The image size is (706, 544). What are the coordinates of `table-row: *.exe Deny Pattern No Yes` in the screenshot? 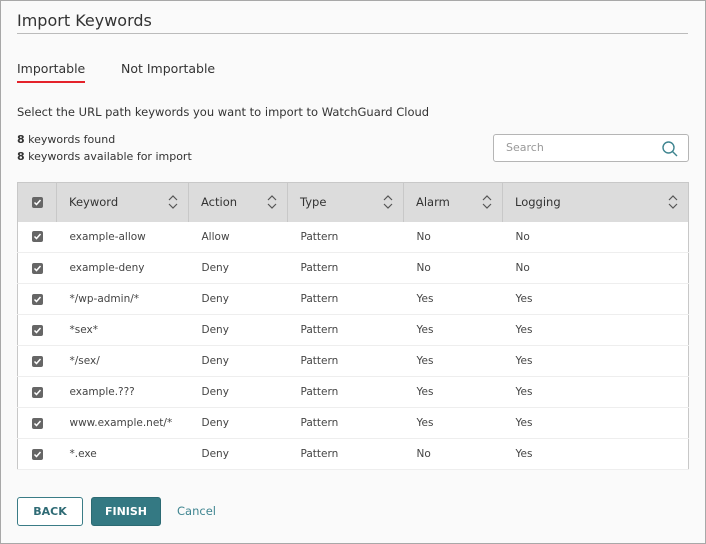 It's located at (353, 454).